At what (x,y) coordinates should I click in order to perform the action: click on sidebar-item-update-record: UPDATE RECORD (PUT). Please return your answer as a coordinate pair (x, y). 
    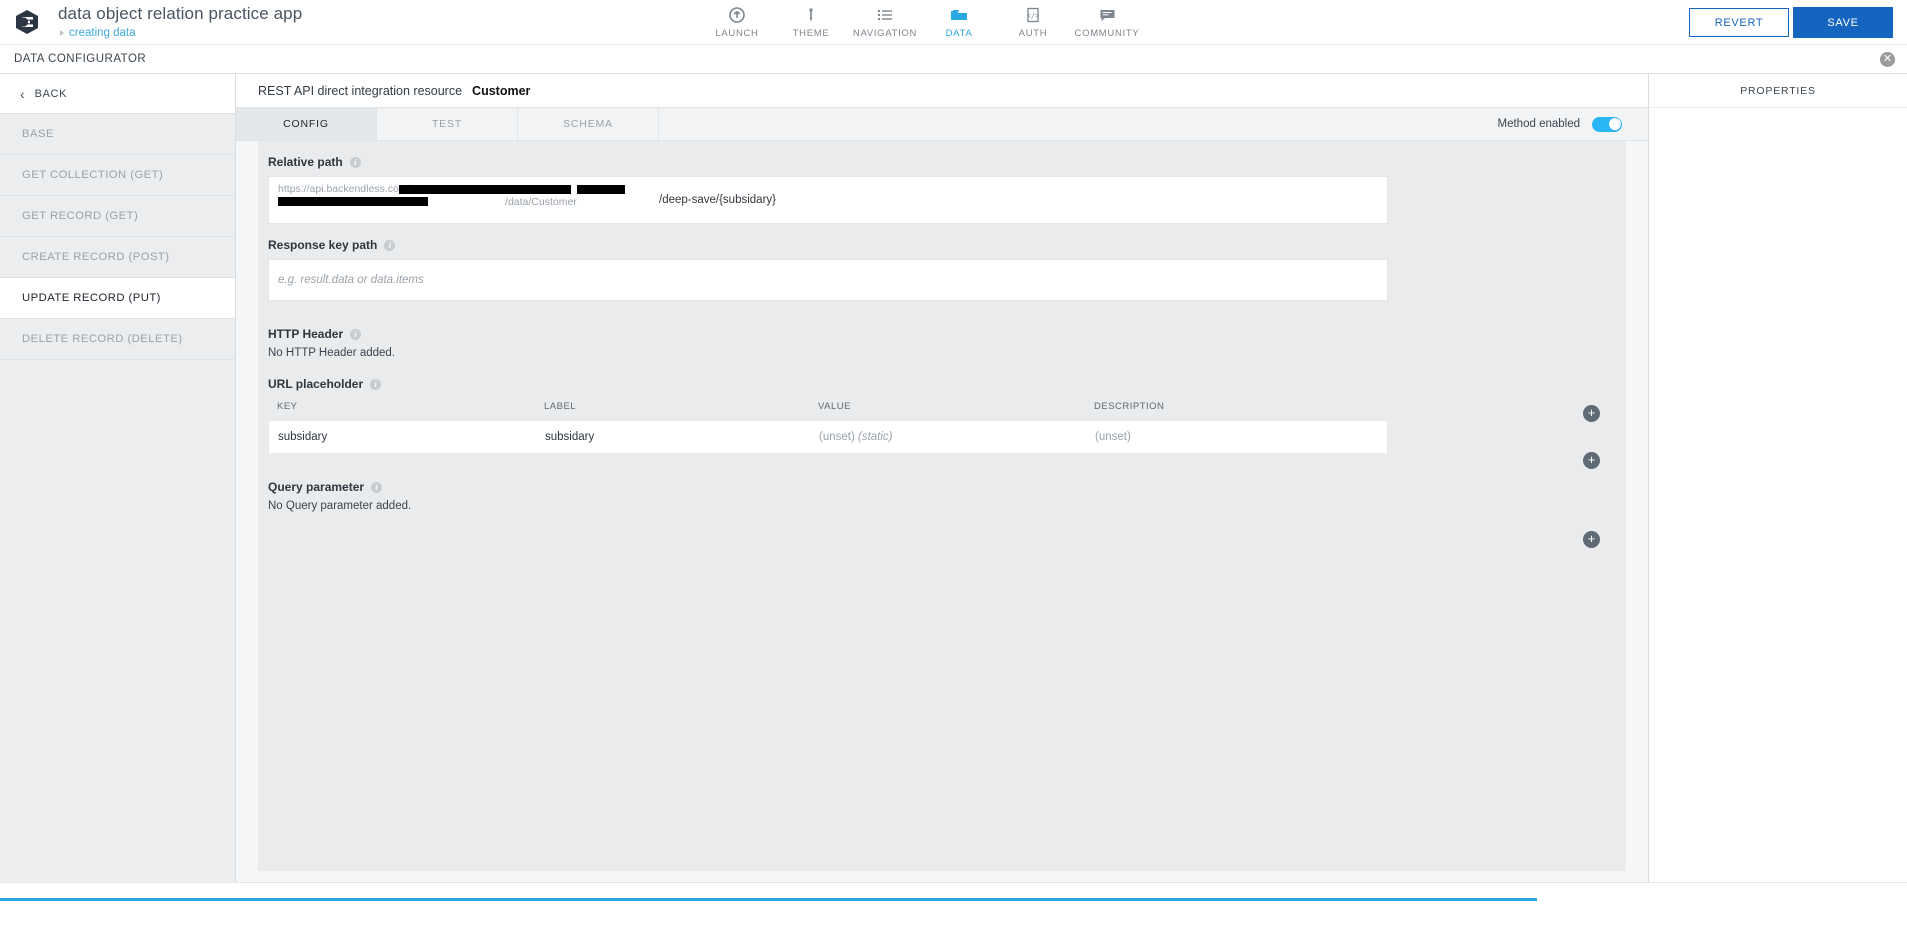
    Looking at the image, I should click on (117, 298).